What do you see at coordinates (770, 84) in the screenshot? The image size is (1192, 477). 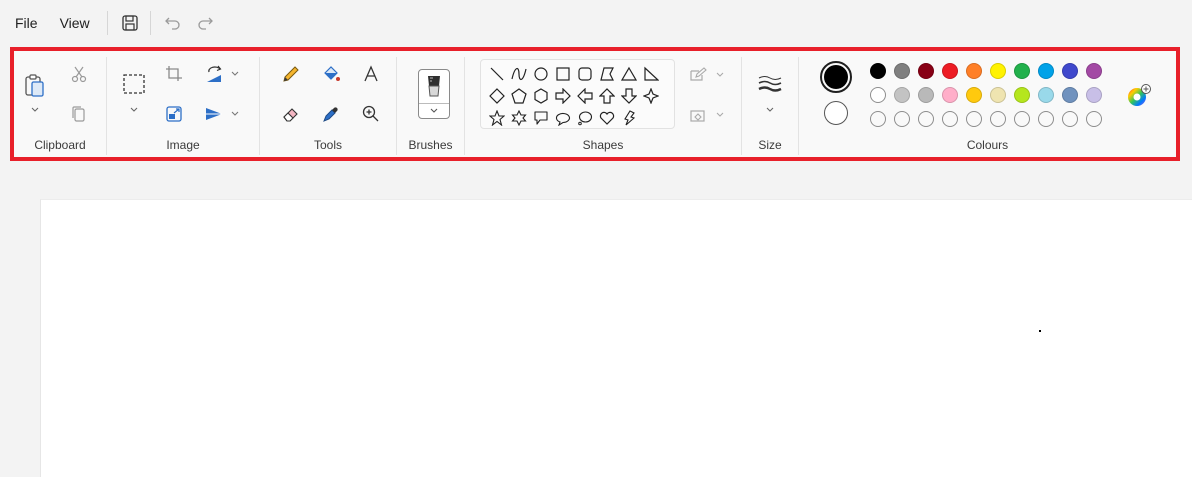 I see `line-width-icon` at bounding box center [770, 84].